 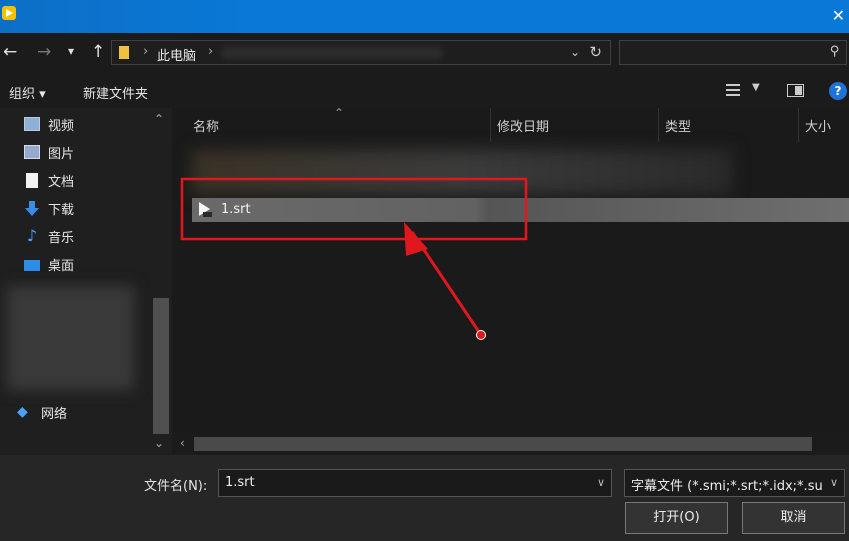 What do you see at coordinates (9, 13) in the screenshot?
I see `app-icon` at bounding box center [9, 13].